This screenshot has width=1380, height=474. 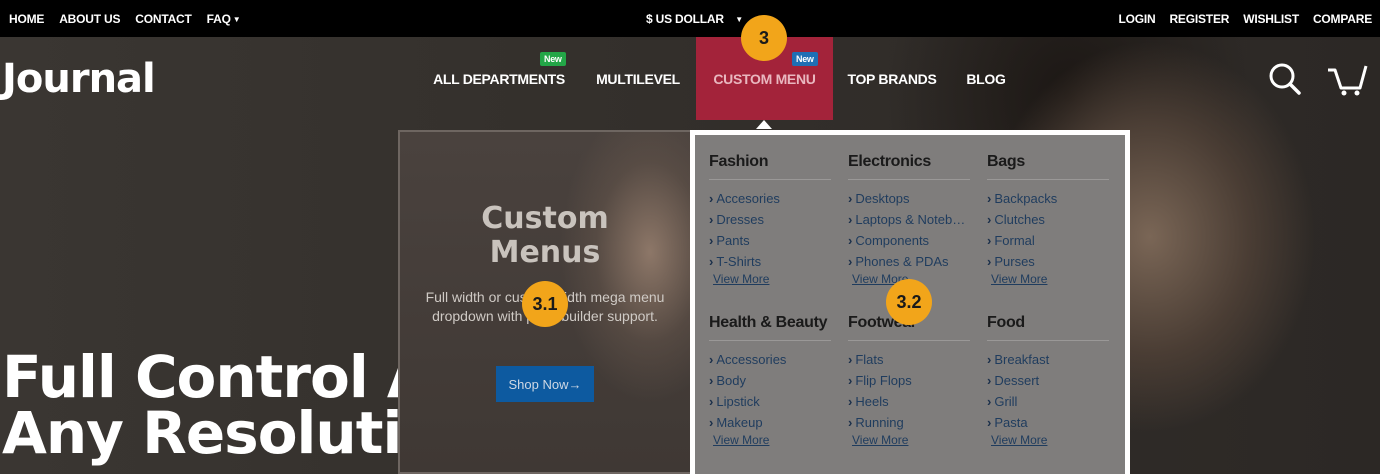 What do you see at coordinates (764, 124) in the screenshot?
I see `dropdown-pointer` at bounding box center [764, 124].